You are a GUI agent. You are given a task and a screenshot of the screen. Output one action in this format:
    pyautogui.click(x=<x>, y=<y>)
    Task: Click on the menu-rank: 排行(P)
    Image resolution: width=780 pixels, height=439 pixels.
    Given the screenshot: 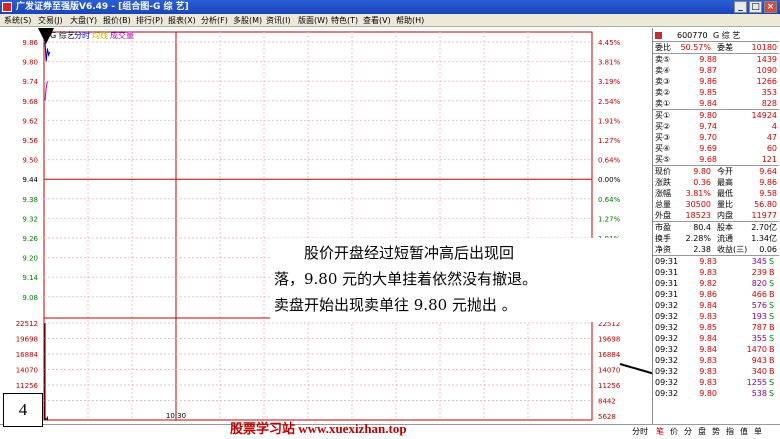 What is the action you would take?
    pyautogui.click(x=149, y=20)
    